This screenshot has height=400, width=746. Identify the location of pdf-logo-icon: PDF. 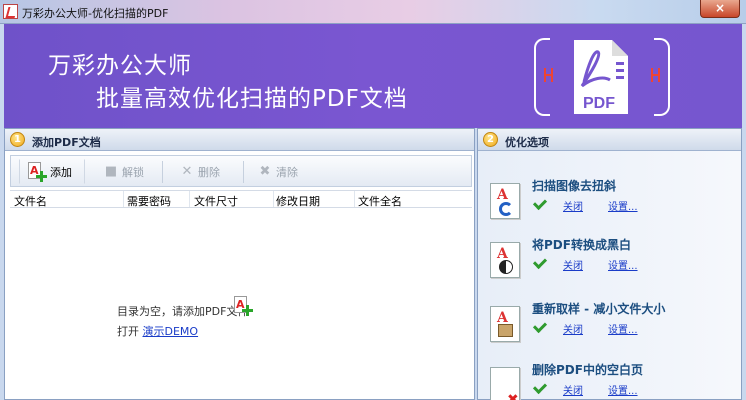
(602, 77).